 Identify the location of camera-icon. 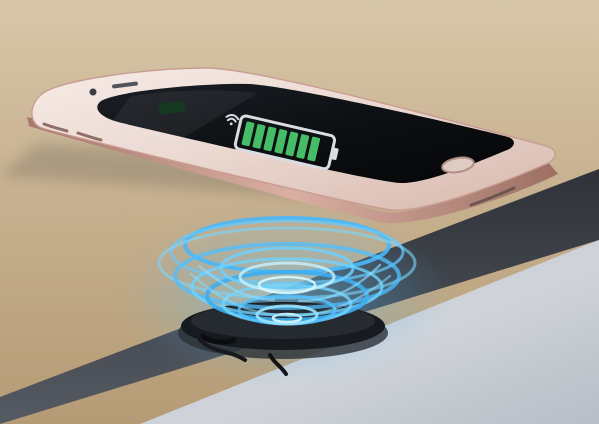
(93, 92).